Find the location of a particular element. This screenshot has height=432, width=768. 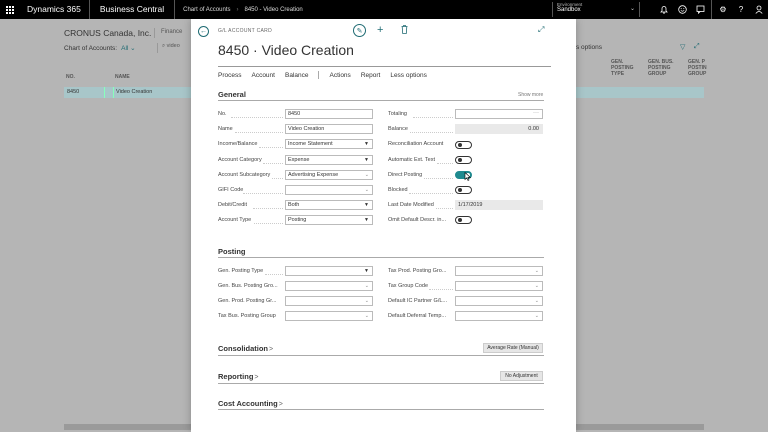

gen-posting-type-select: ▼ is located at coordinates (329, 271).